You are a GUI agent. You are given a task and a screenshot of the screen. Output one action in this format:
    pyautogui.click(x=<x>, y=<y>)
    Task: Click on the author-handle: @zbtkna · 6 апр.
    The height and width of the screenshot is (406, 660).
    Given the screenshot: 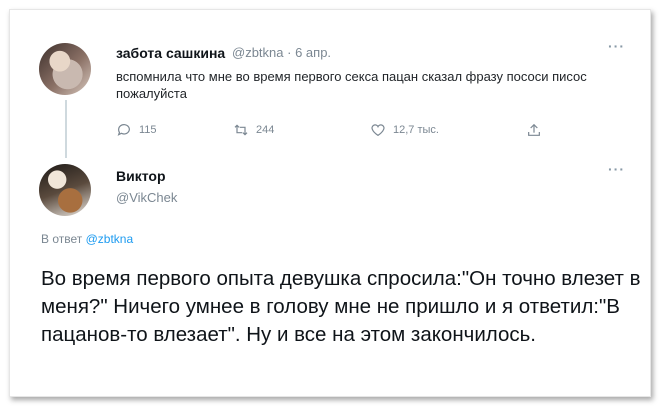 What is the action you would take?
    pyautogui.click(x=281, y=52)
    